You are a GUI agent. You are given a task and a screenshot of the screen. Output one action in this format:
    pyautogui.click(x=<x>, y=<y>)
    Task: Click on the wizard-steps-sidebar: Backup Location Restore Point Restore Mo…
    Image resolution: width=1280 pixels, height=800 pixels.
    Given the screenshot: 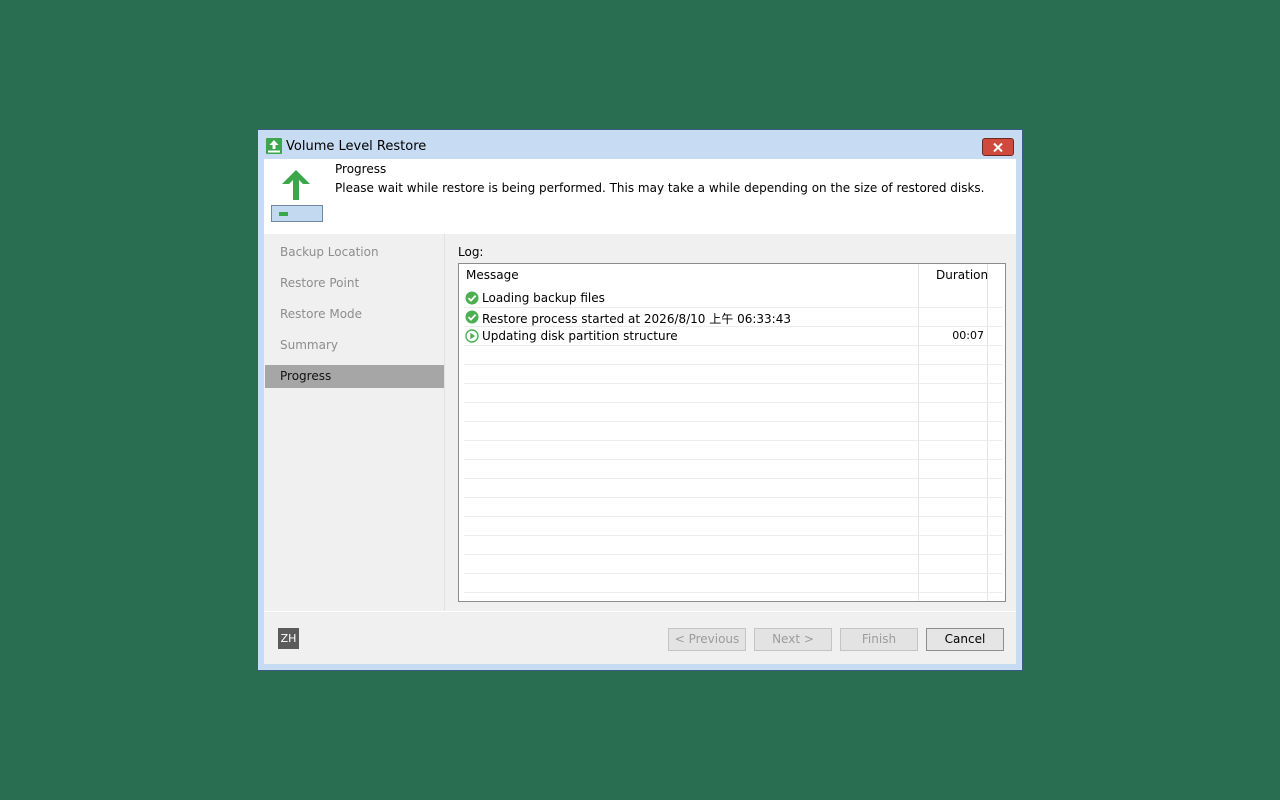 What is the action you would take?
    pyautogui.click(x=355, y=422)
    